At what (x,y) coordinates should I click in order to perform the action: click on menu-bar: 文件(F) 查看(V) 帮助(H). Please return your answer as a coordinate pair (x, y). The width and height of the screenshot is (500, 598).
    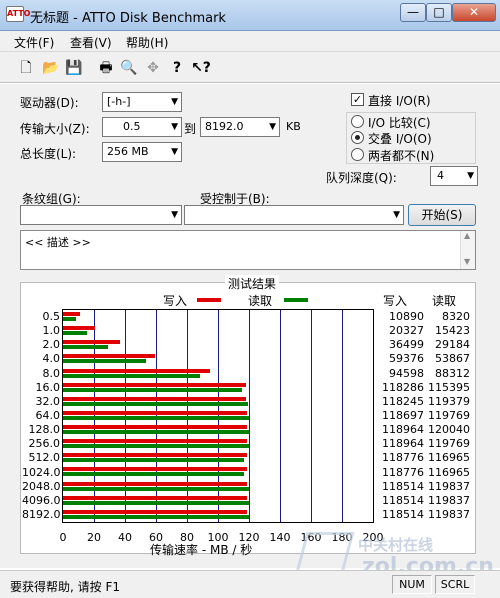
    Looking at the image, I should click on (250, 41).